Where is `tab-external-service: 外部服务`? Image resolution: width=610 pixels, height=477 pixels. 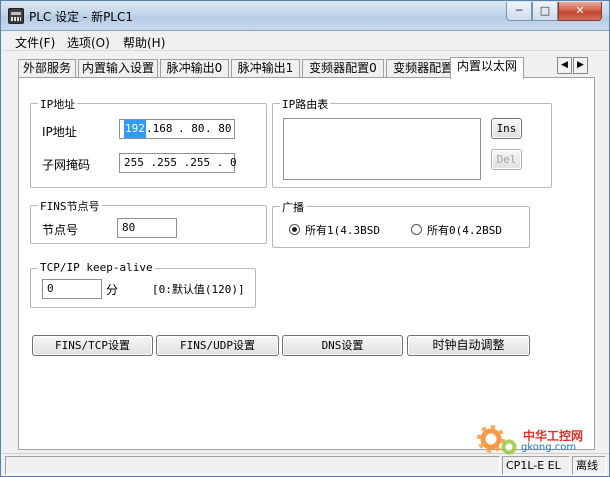
tab-external-service: 外部服务 is located at coordinates (47, 68).